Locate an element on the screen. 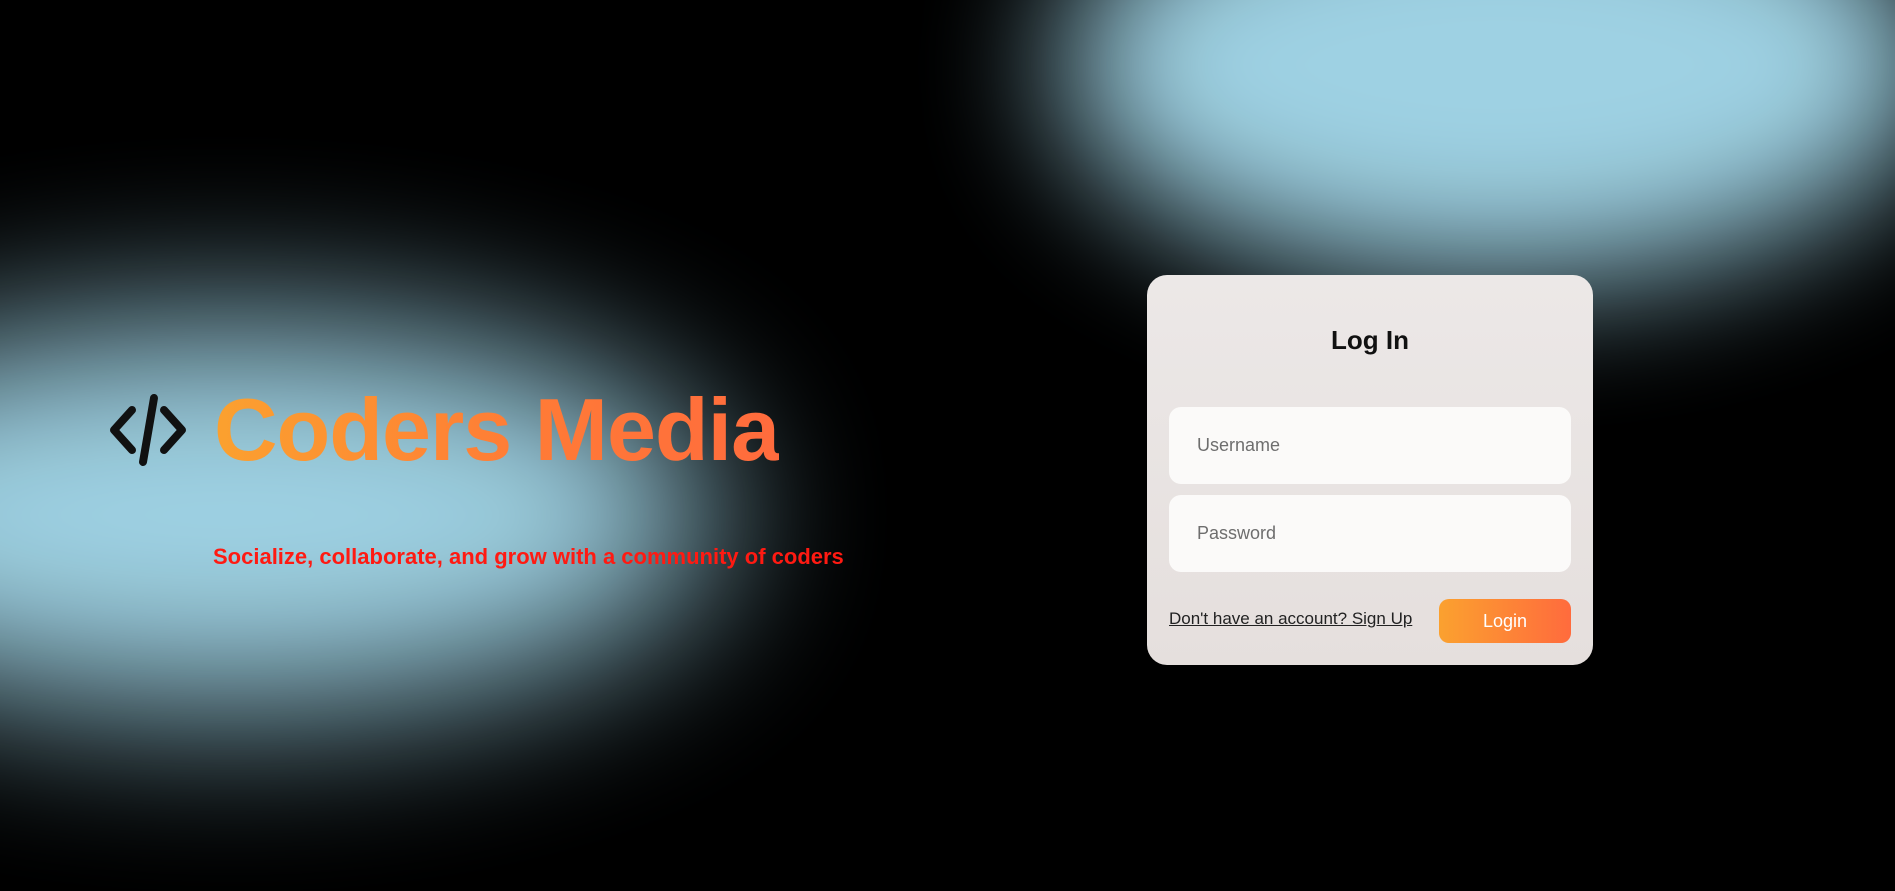 Image resolution: width=1895 pixels, height=891 pixels. background-glow-top-right is located at coordinates (1477, 140).